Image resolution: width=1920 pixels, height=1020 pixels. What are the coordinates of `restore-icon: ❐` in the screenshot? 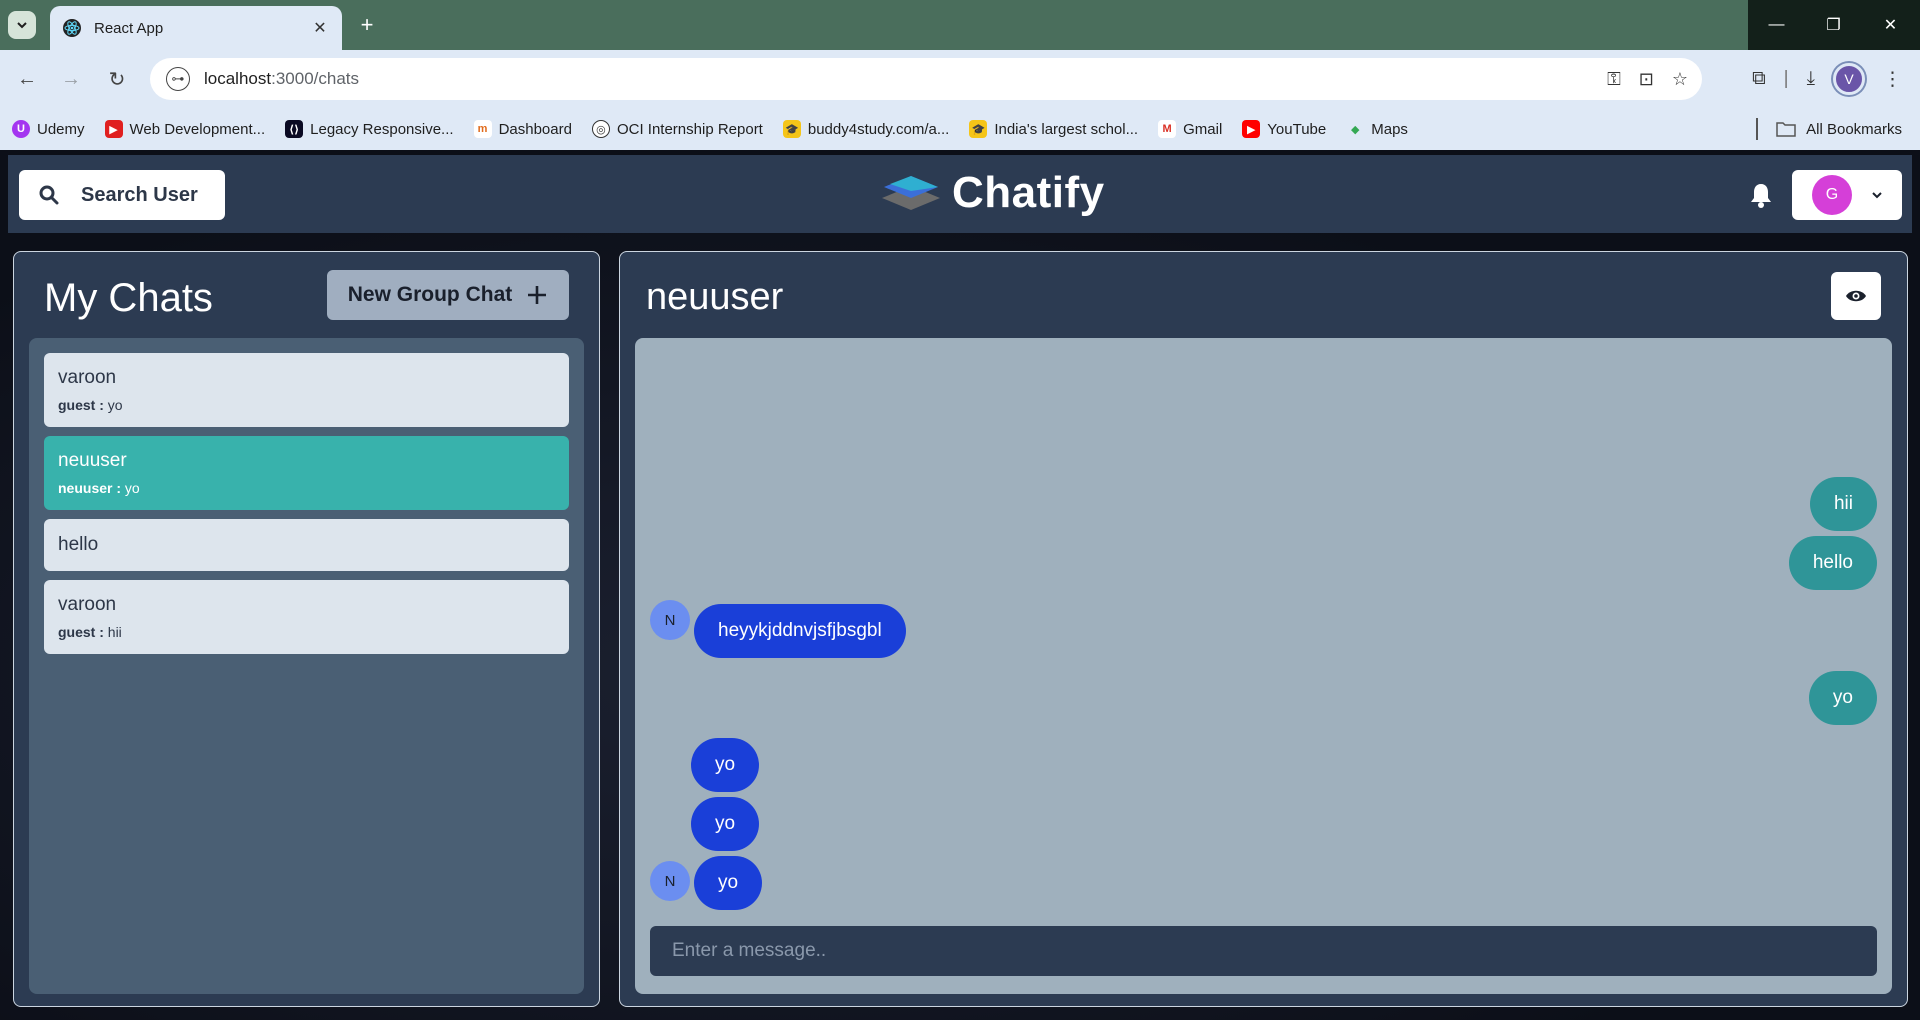 It's located at (1833, 25).